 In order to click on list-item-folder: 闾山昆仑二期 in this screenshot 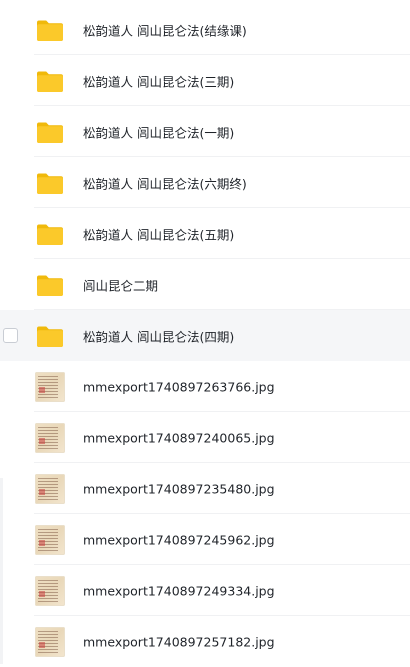, I will do `click(205, 284)`.